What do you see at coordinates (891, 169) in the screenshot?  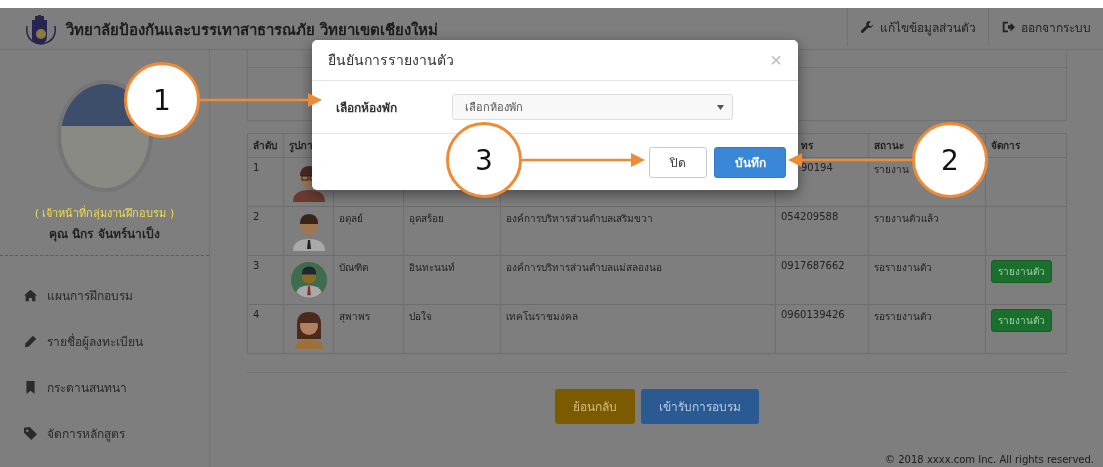 I see `table-cell: รายงาน` at bounding box center [891, 169].